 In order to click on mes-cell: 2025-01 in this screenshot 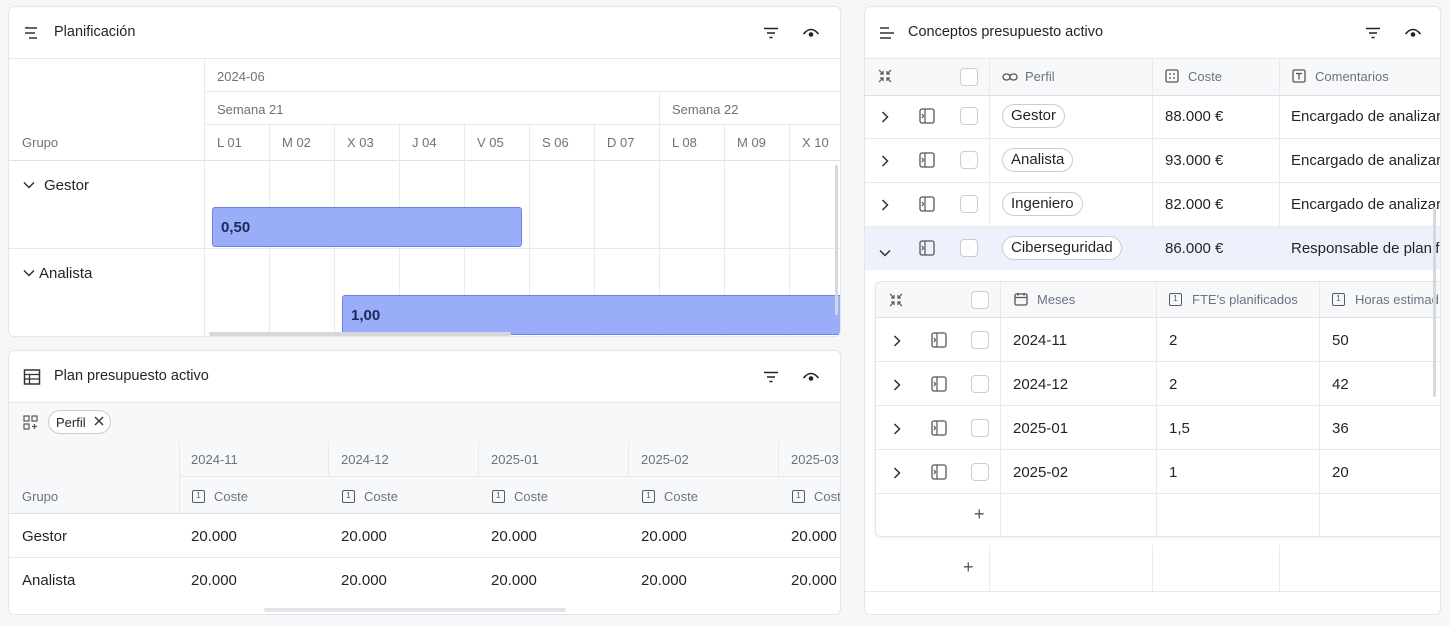, I will do `click(1040, 428)`.